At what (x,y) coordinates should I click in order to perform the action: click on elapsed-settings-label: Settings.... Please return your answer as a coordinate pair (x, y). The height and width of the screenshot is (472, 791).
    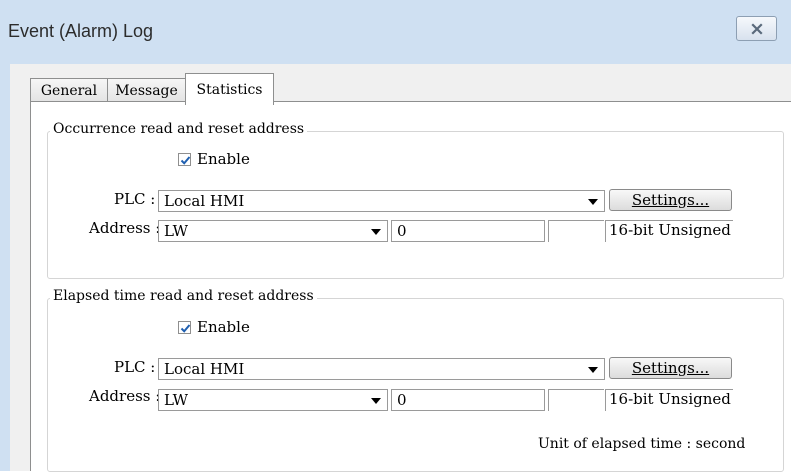
    Looking at the image, I should click on (670, 368).